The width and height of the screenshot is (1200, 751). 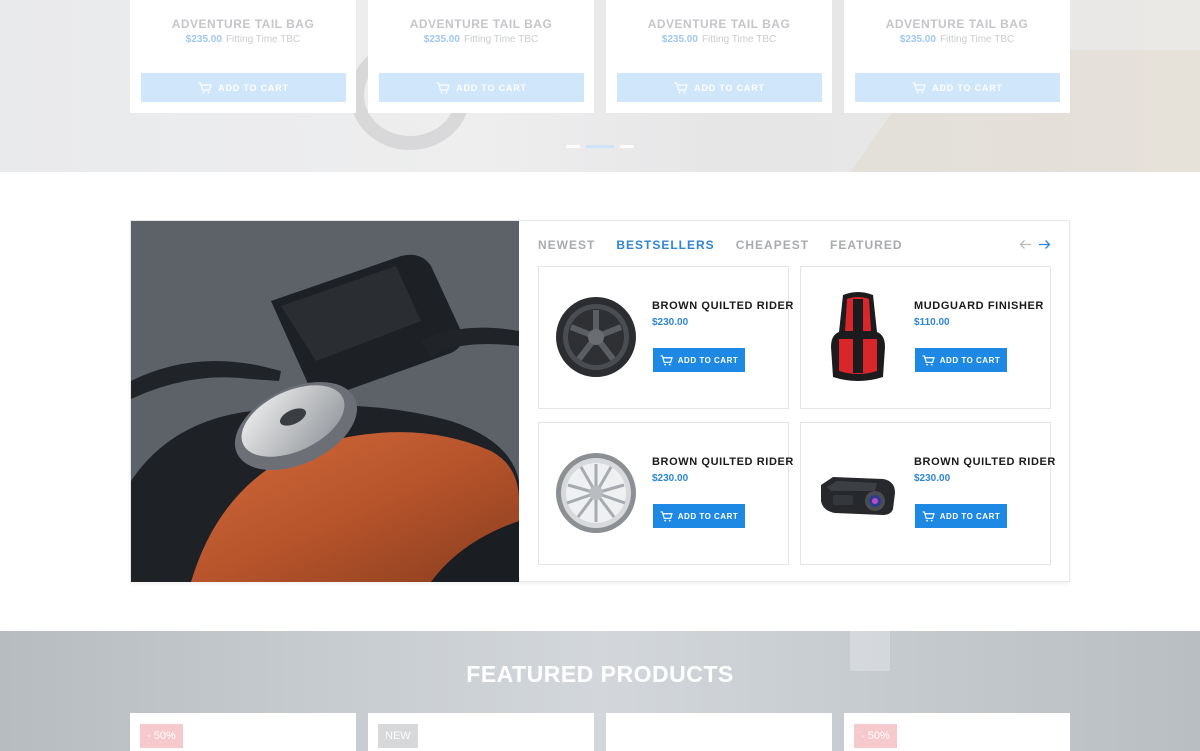 I want to click on arrow-right-icon, so click(x=1044, y=244).